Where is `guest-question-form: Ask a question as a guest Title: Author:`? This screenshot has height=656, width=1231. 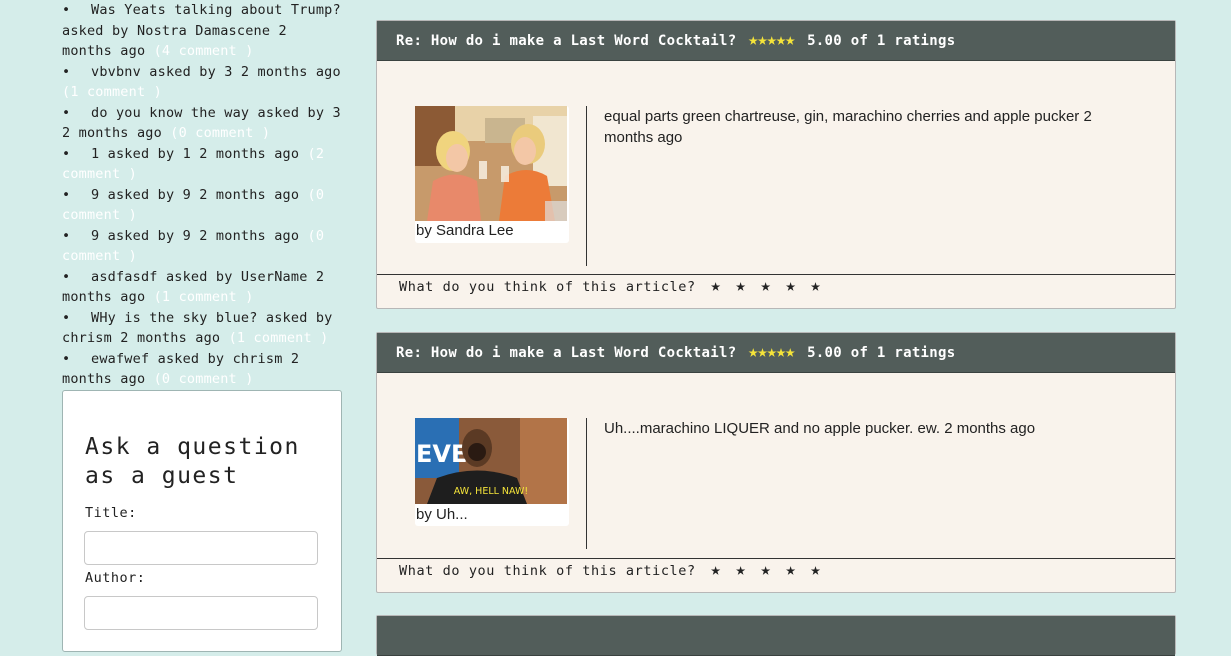
guest-question-form: Ask a question as a guest Title: Author: is located at coordinates (202, 521).